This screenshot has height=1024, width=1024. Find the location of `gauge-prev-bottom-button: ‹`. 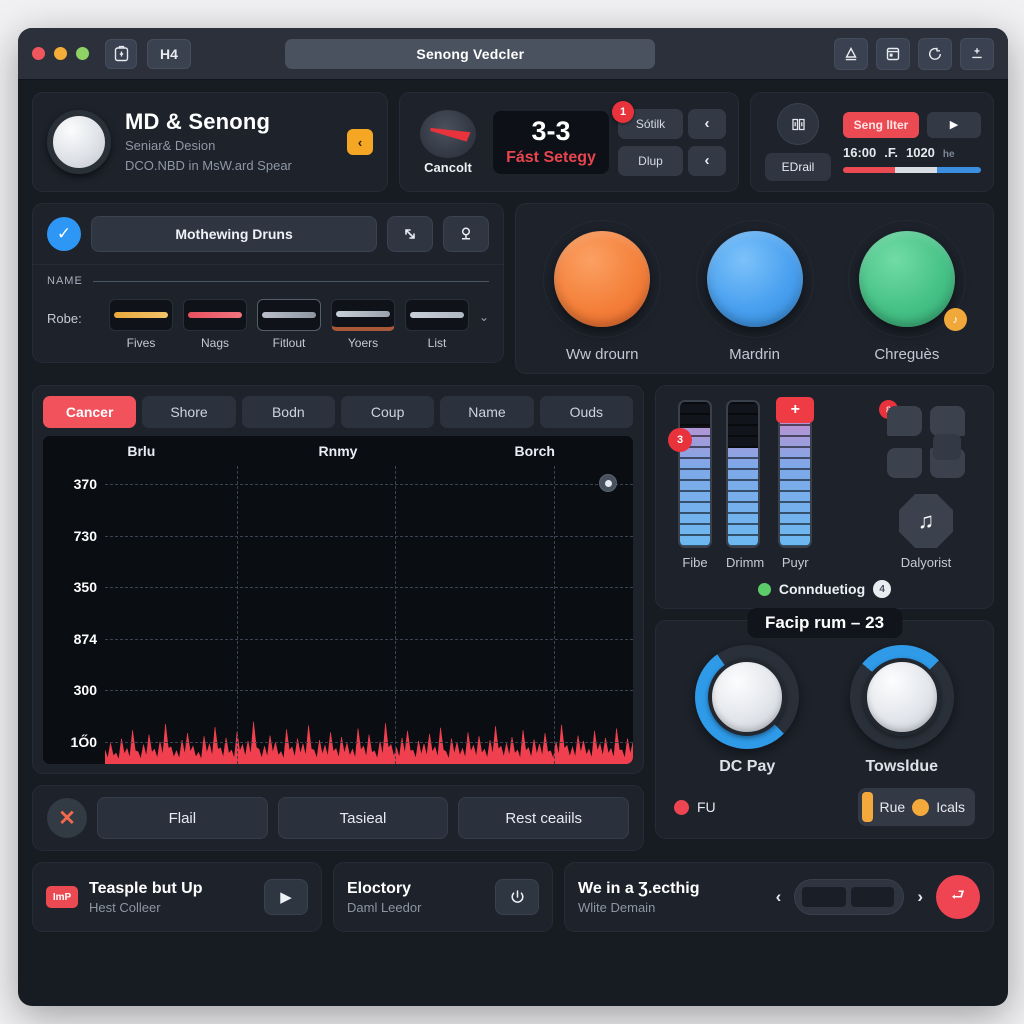

gauge-prev-bottom-button: ‹ is located at coordinates (707, 160).